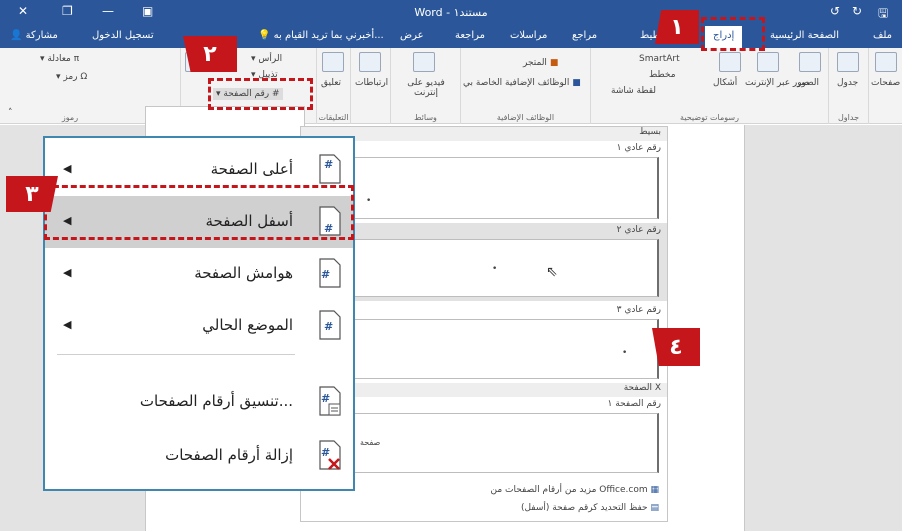 Image resolution: width=902 pixels, height=531 pixels. What do you see at coordinates (638, 310) in the screenshot?
I see `gallery-item3-label: رقم عادي ٣` at bounding box center [638, 310].